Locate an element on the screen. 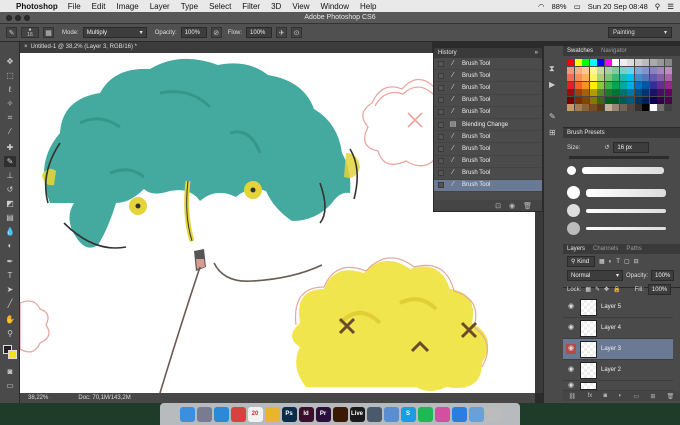  document-close-icon: × is located at coordinates (26, 47).